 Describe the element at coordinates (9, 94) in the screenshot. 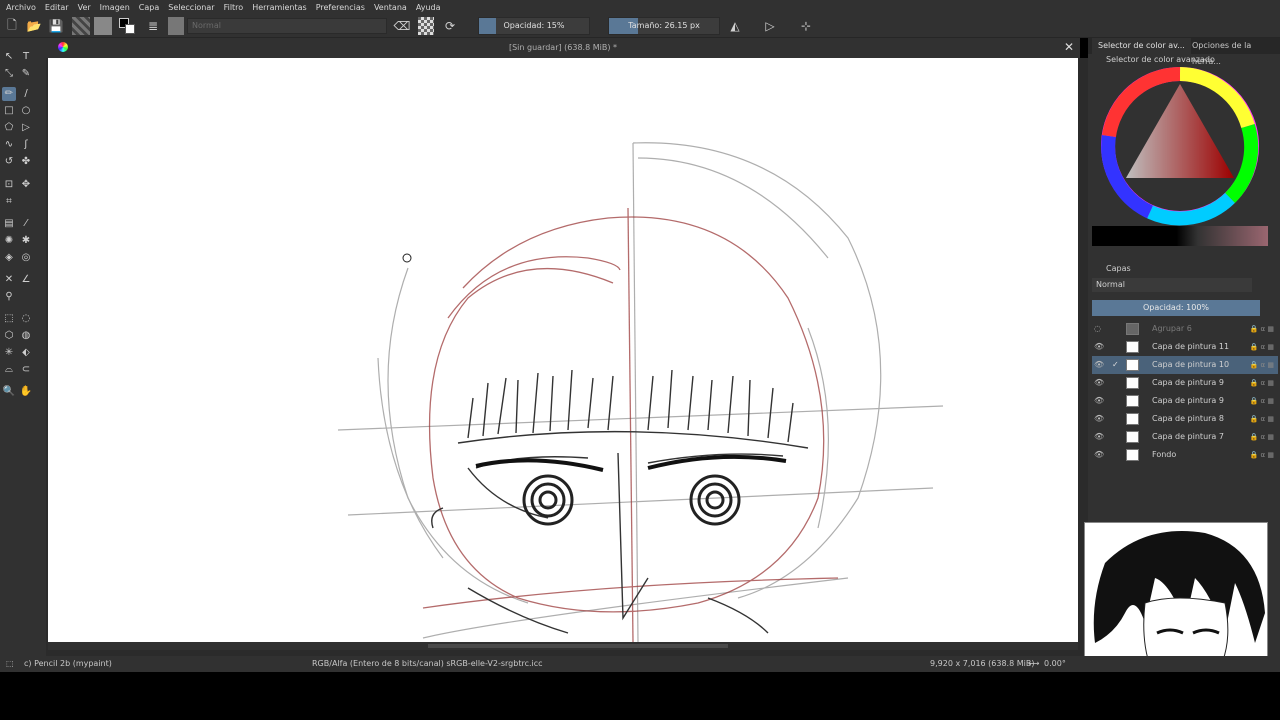

I see `freehand-brush-icon: ✏` at that location.